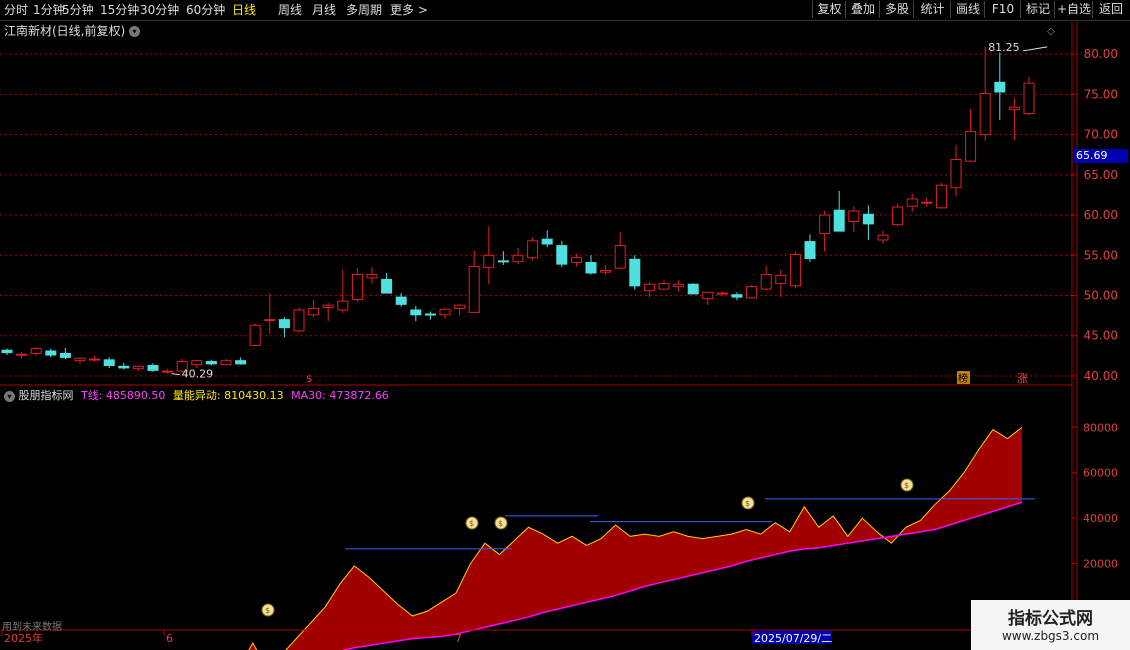 Image resolution: width=1130 pixels, height=650 pixels. I want to click on logo-line1: 指标公式网, so click(1050, 619).